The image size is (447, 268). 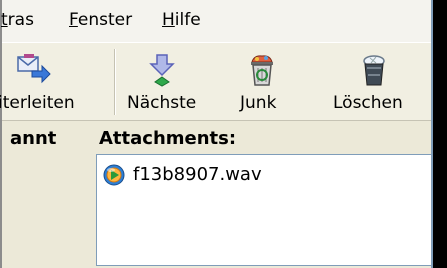 I want to click on forward-icon, so click(x=34, y=69).